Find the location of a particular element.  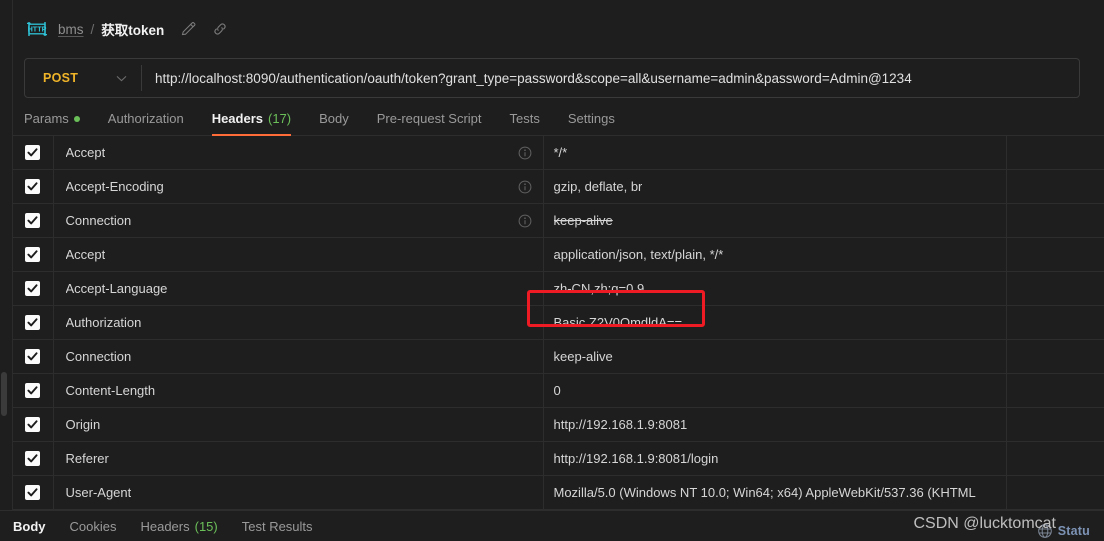

http-method-select: POST is located at coordinates (83, 78).